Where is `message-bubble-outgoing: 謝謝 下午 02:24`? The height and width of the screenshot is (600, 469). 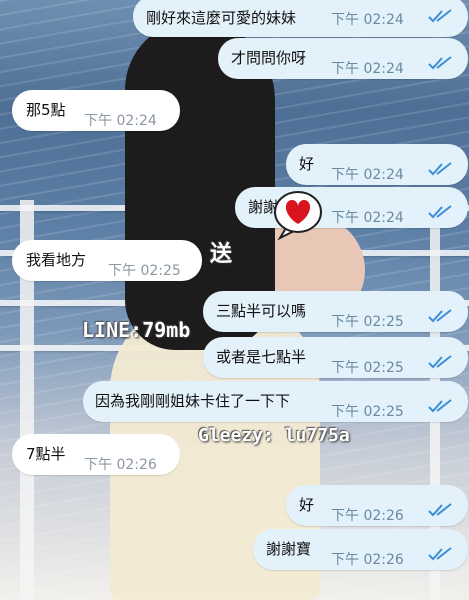
message-bubble-outgoing: 謝謝 下午 02:24 is located at coordinates (351, 207).